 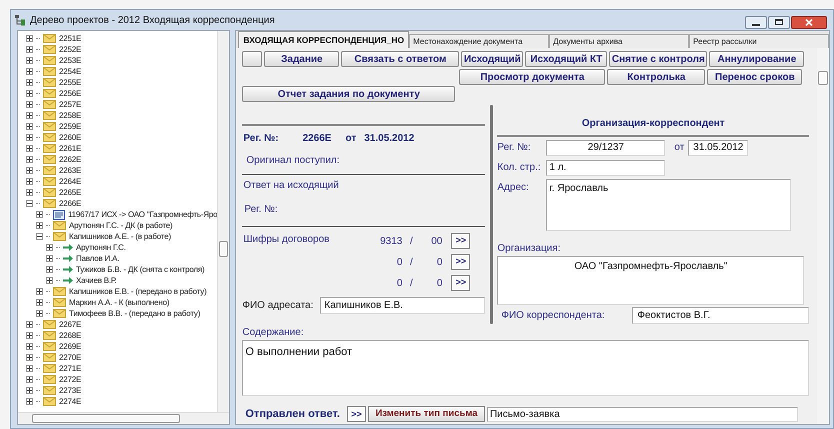 I want to click on addressee-field: Капишников Е.В., so click(x=403, y=305).